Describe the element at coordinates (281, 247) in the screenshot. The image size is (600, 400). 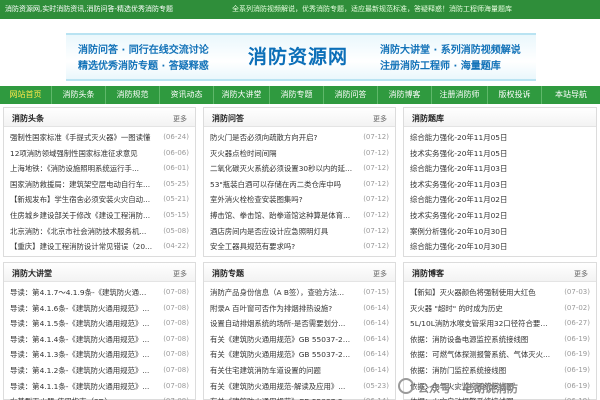
I see `list-item-title: 安全工器具规范有要求吗?` at that location.